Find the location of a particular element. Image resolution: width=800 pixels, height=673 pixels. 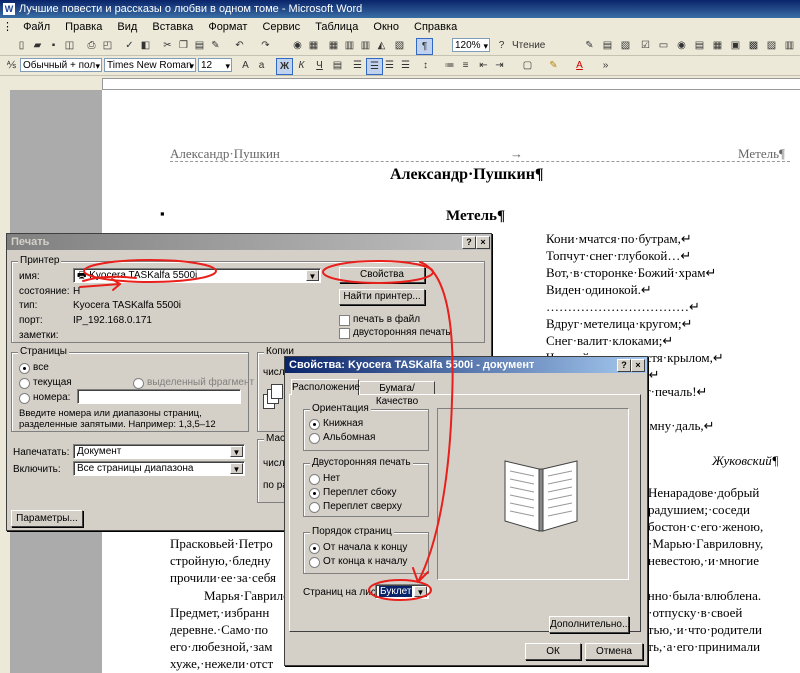

form-frame-icon: ▣ is located at coordinates (735, 45).